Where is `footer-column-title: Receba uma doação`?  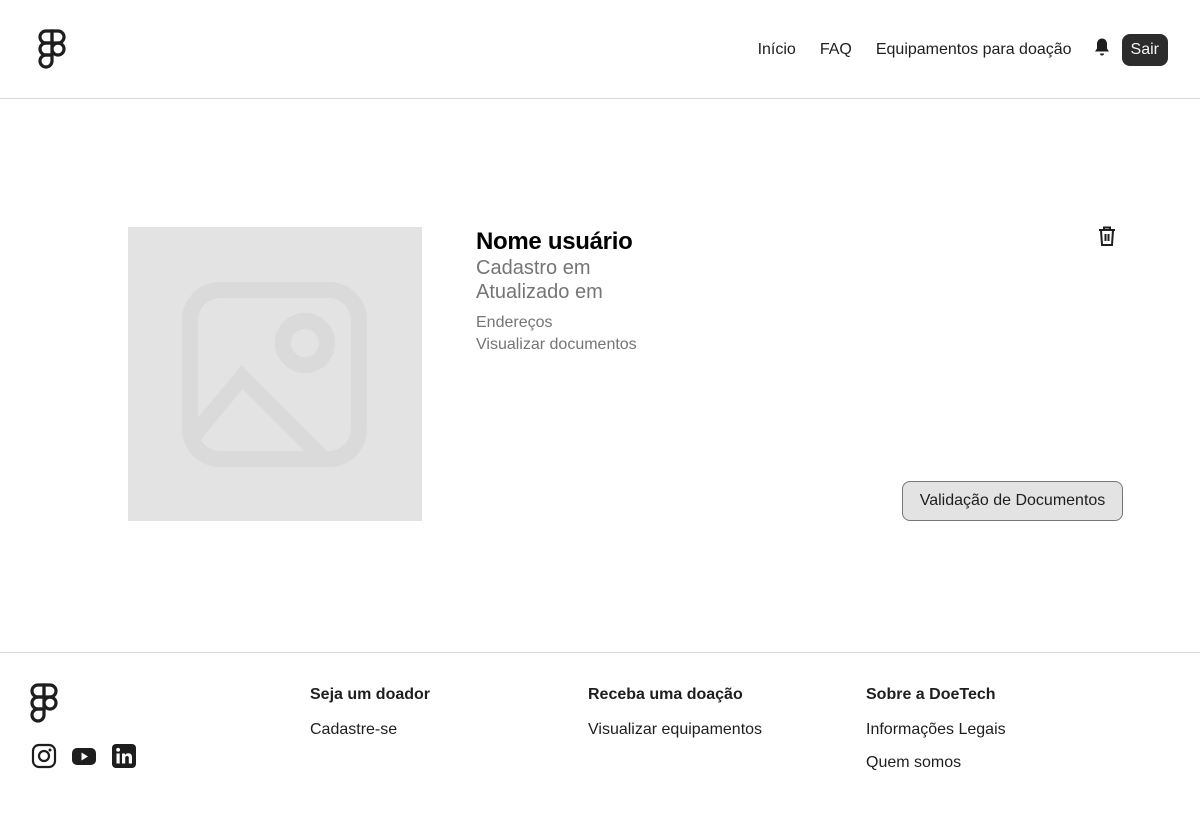 footer-column-title: Receba uma doação is located at coordinates (665, 694).